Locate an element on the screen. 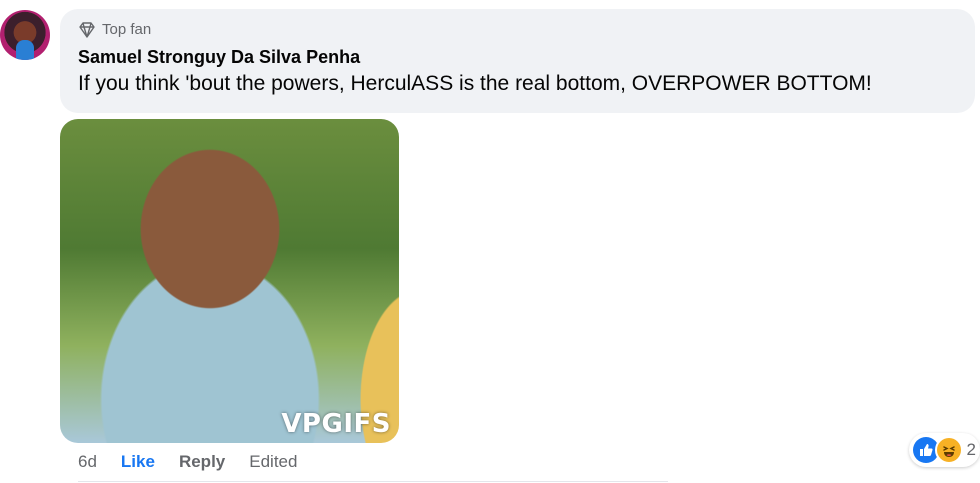 The width and height of the screenshot is (980, 483). reply-button: Reply is located at coordinates (202, 462).